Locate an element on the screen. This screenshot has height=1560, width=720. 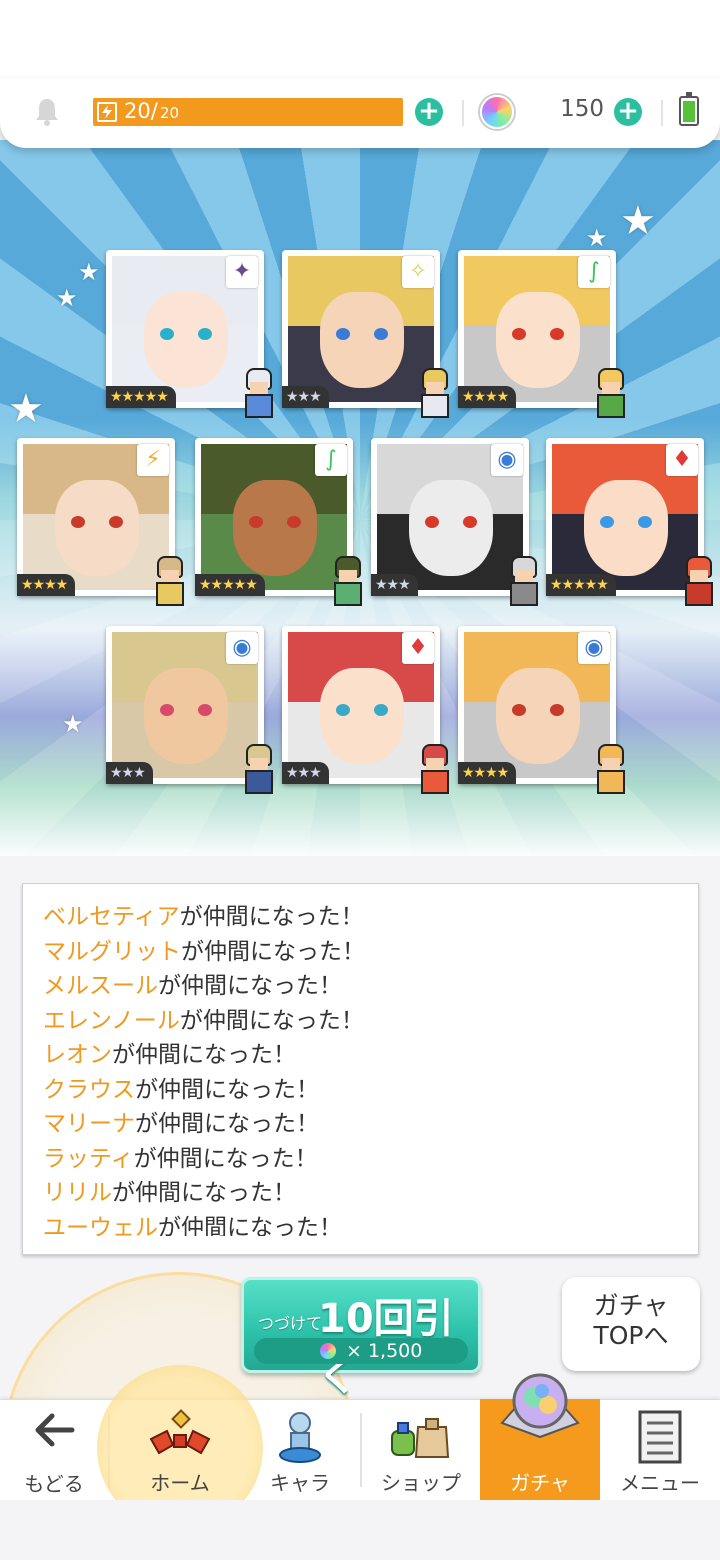
add-stamina-button: + is located at coordinates (429, 112).